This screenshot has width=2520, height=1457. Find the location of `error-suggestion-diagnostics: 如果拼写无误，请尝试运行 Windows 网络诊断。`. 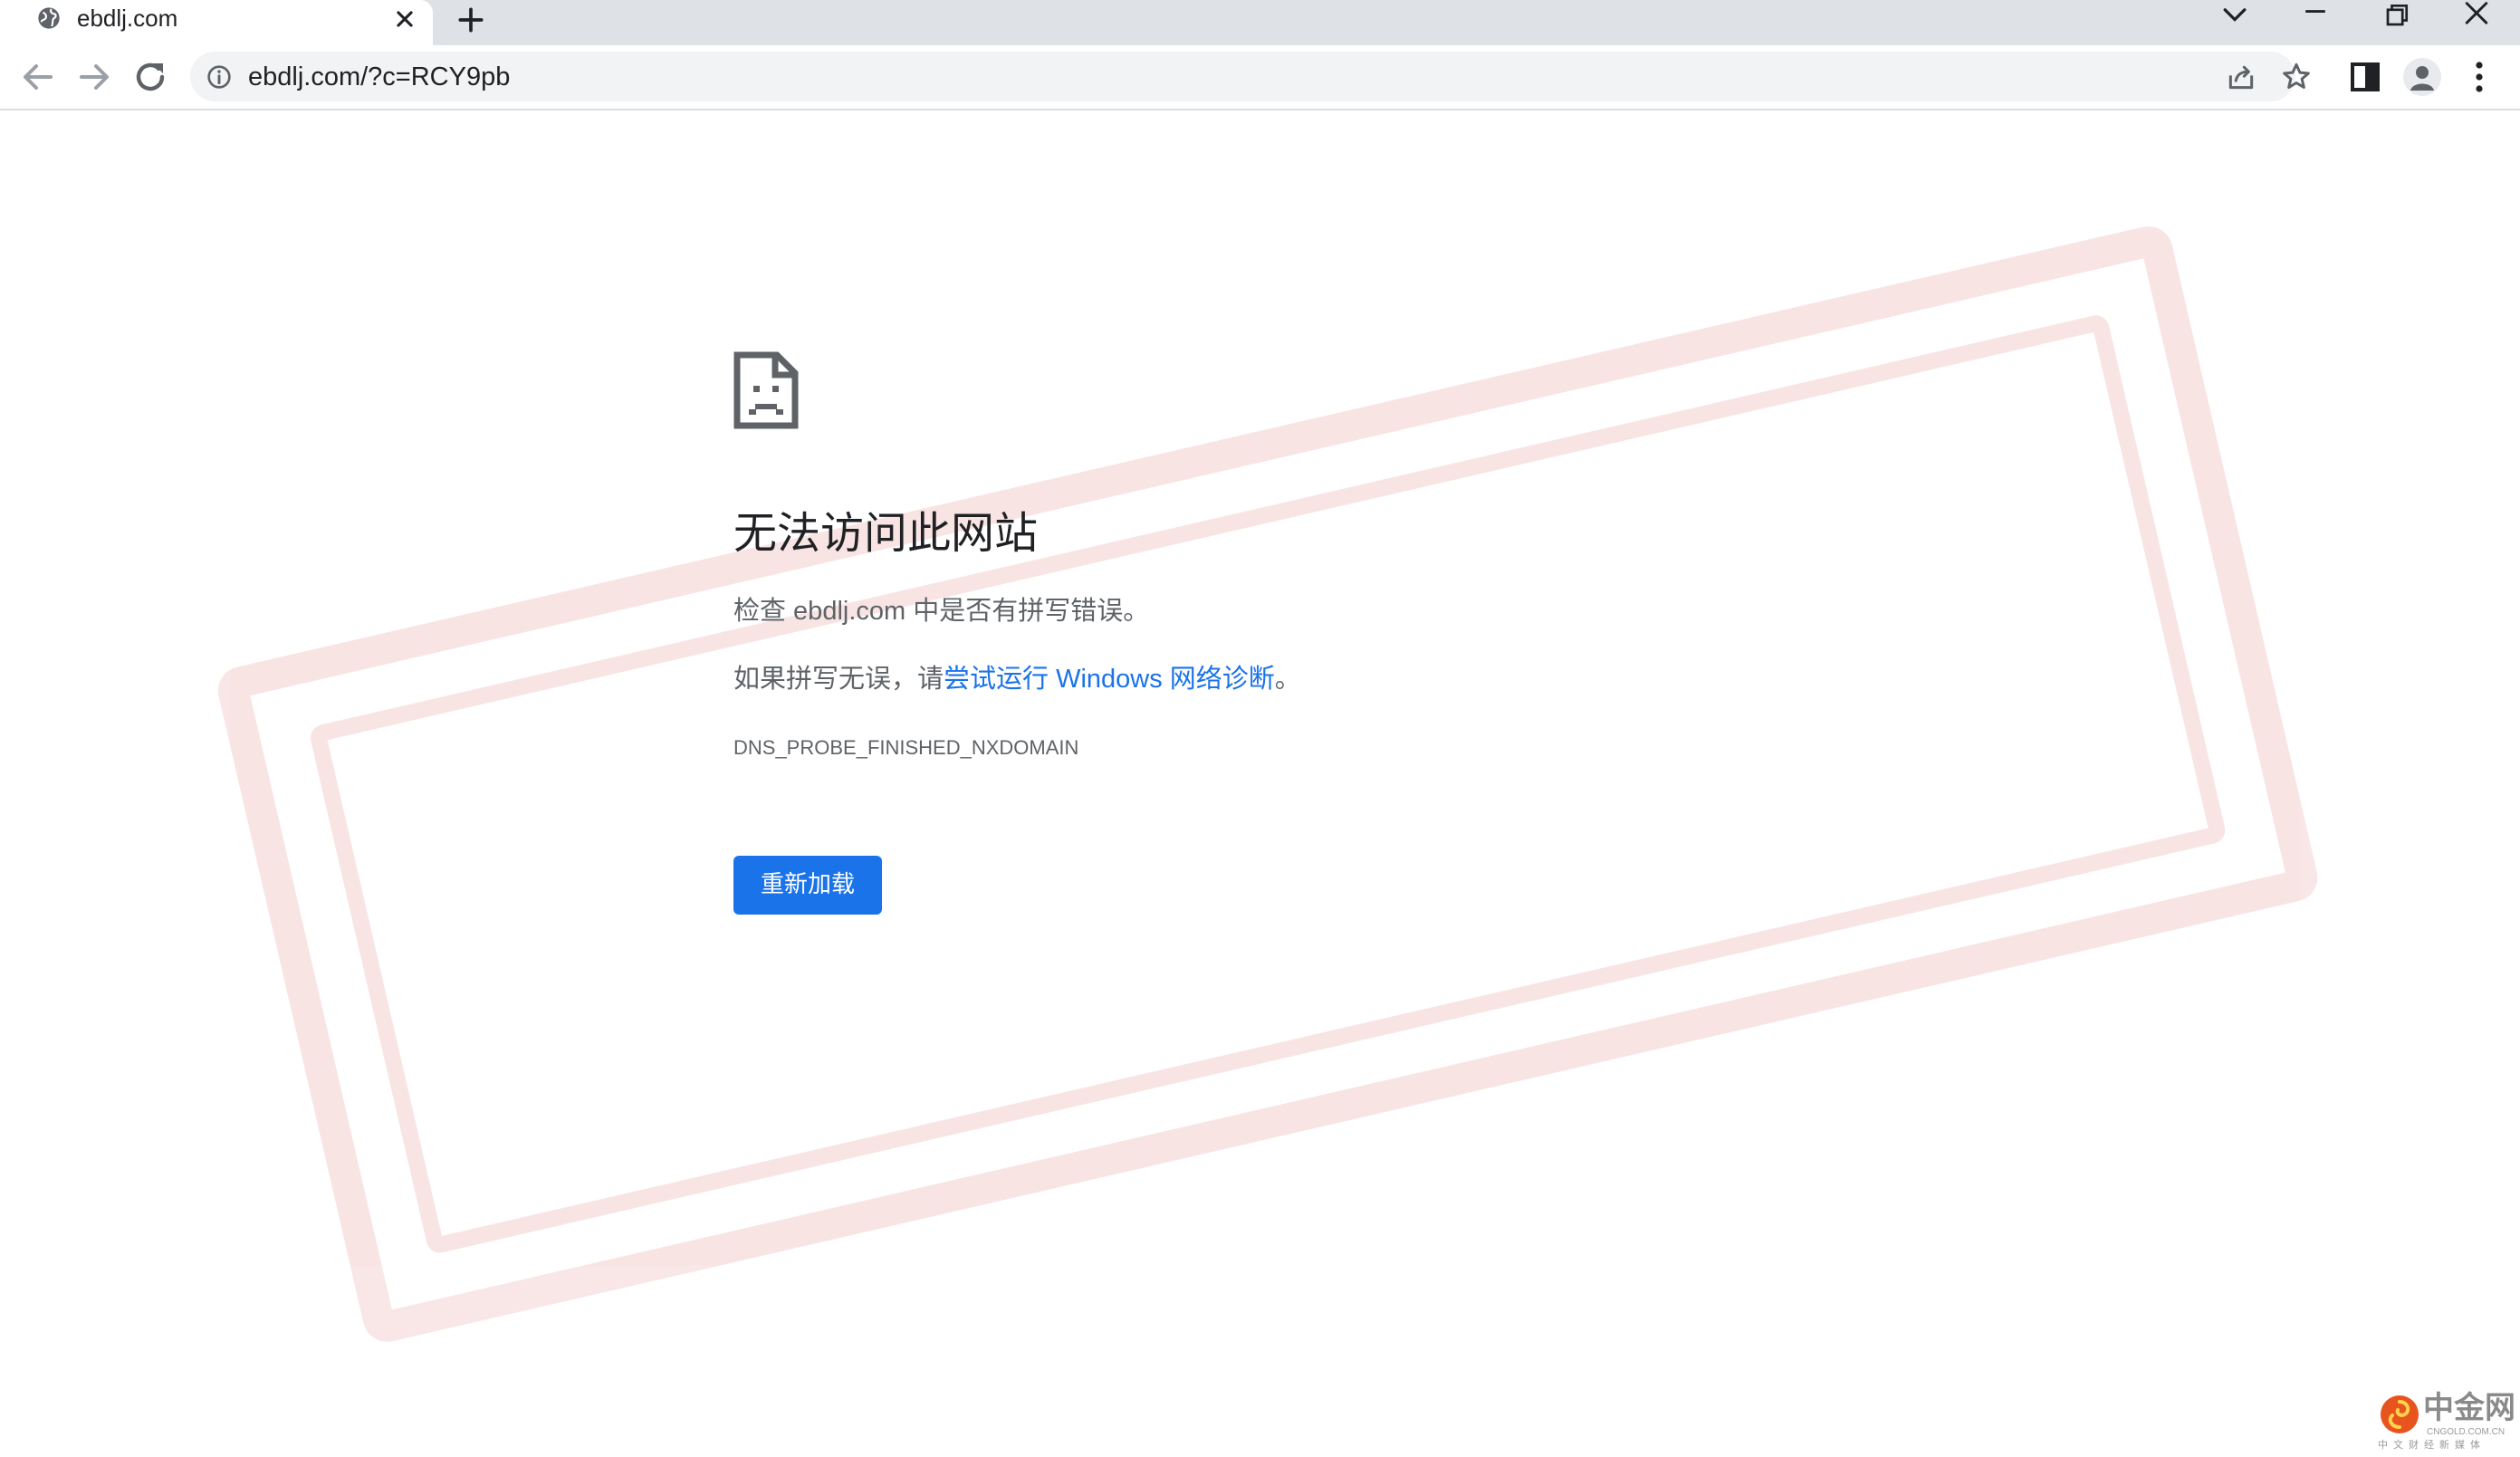

error-suggestion-diagnostics: 如果拼写无误，请尝试运行 Windows 网络诊断。 is located at coordinates (1017, 679).